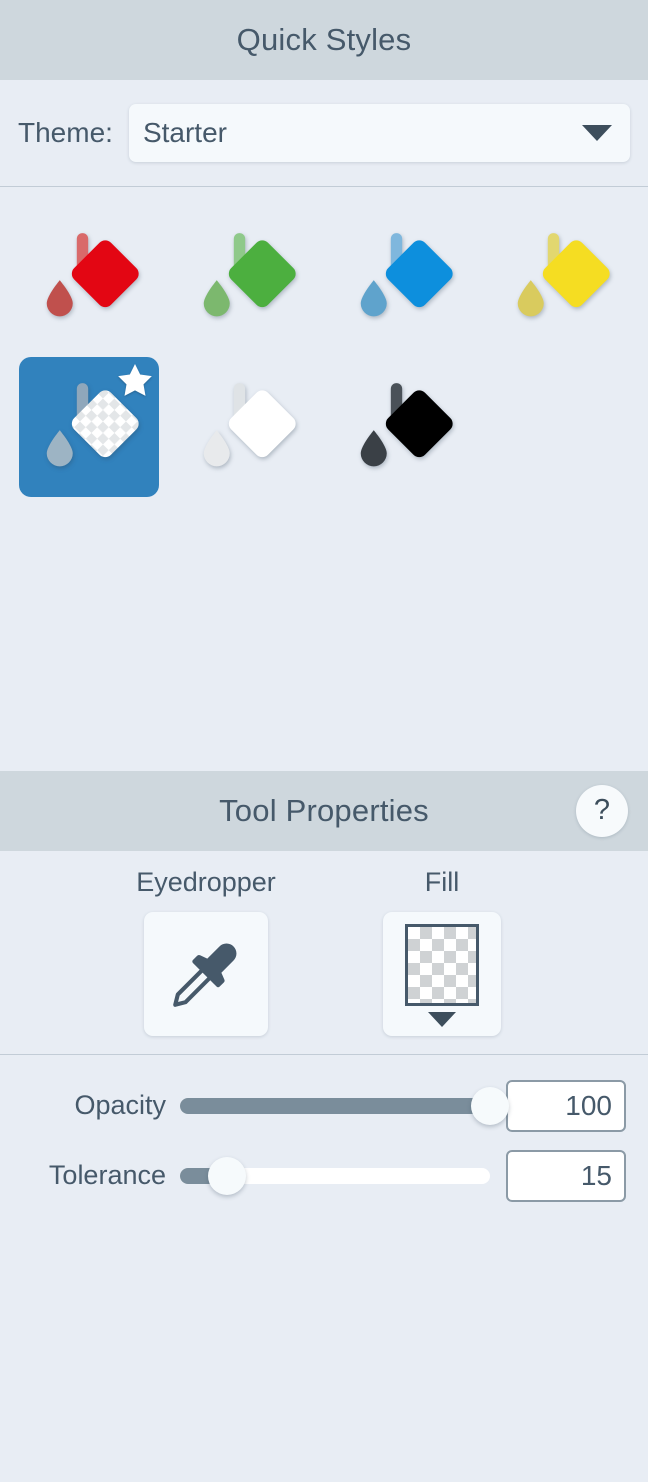 Image resolution: width=648 pixels, height=1482 pixels. What do you see at coordinates (135, 381) in the screenshot?
I see `star-icon` at bounding box center [135, 381].